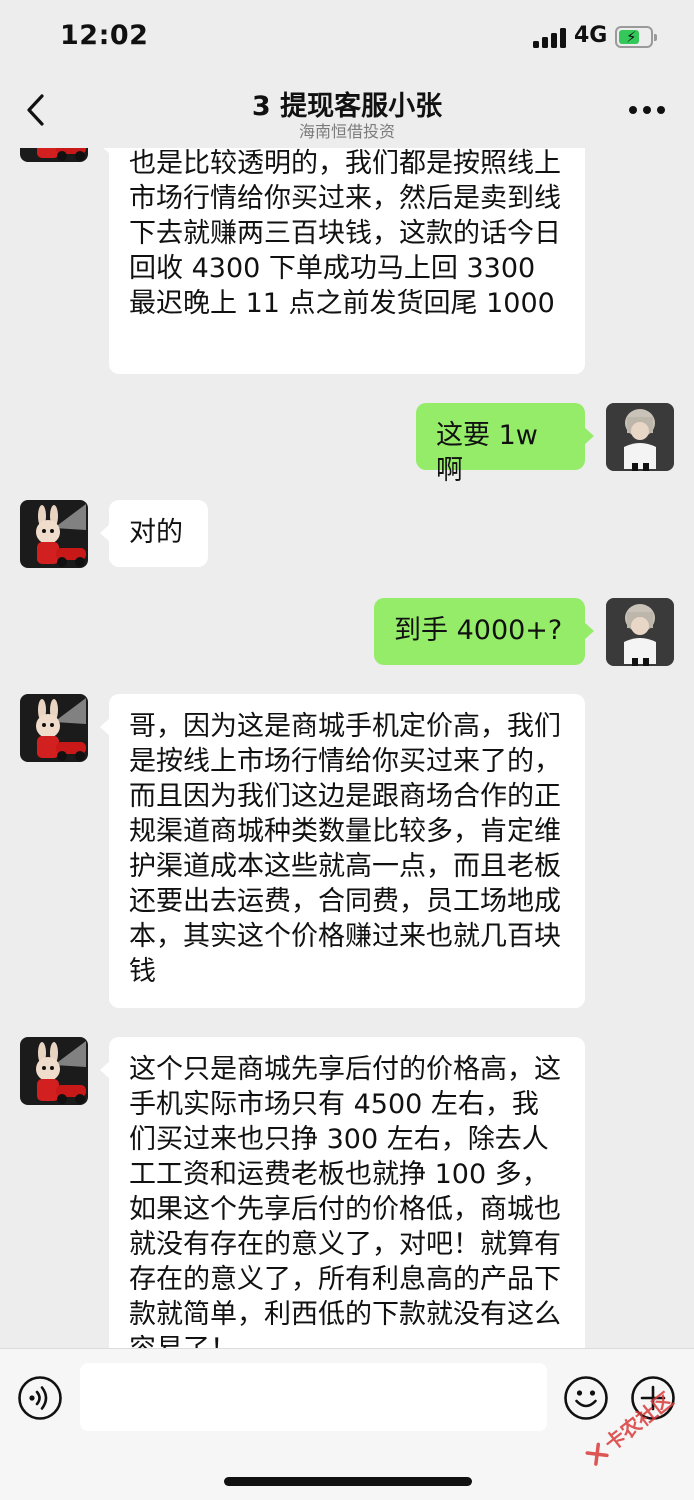 The width and height of the screenshot is (694, 1500). I want to click on battery-icon: ⚡, so click(636, 37).